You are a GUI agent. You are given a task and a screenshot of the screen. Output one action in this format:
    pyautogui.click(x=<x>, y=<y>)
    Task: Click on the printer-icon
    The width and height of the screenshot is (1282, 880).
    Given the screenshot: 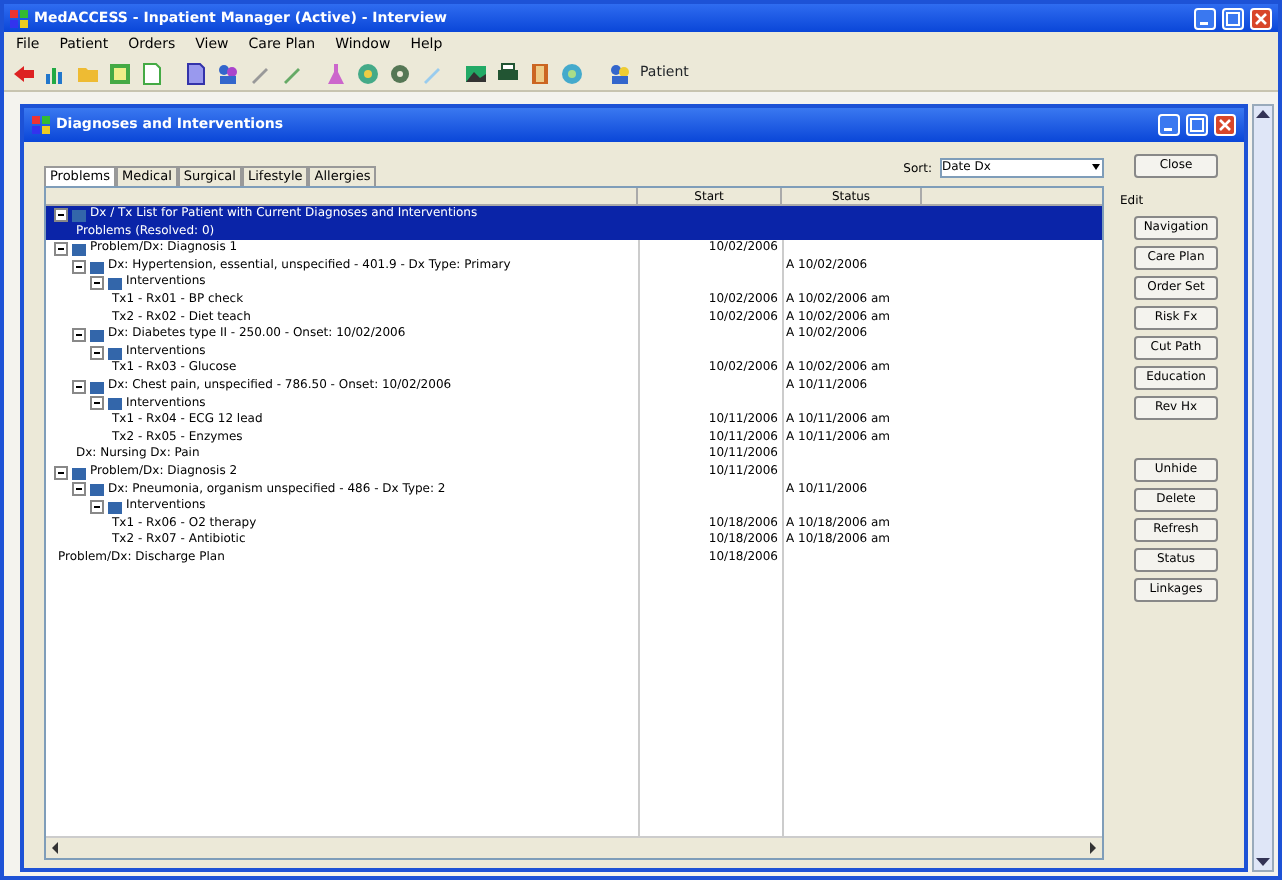 What is the action you would take?
    pyautogui.click(x=508, y=73)
    